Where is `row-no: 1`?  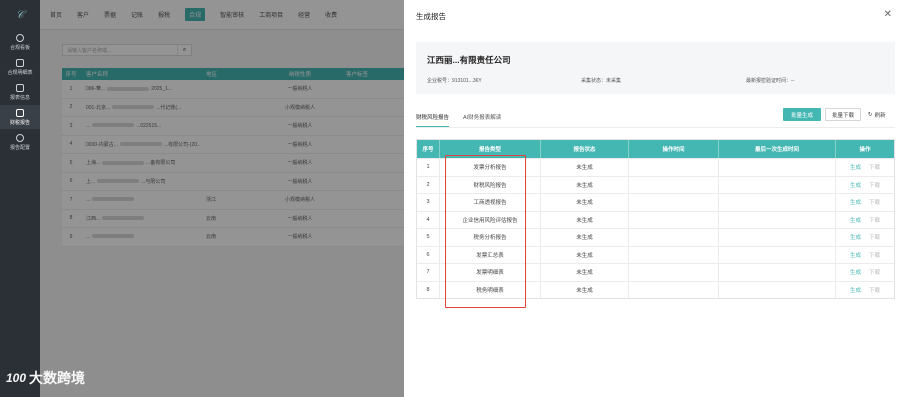 row-no: 1 is located at coordinates (428, 167).